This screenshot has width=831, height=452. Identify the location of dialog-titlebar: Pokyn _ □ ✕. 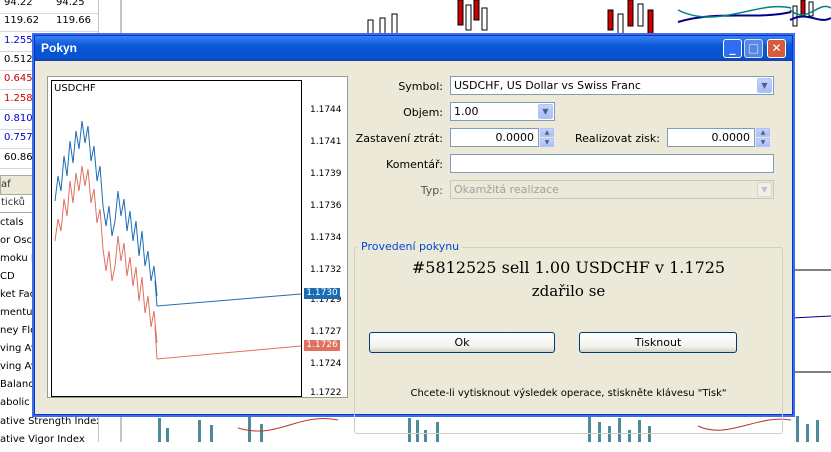
(413, 48).